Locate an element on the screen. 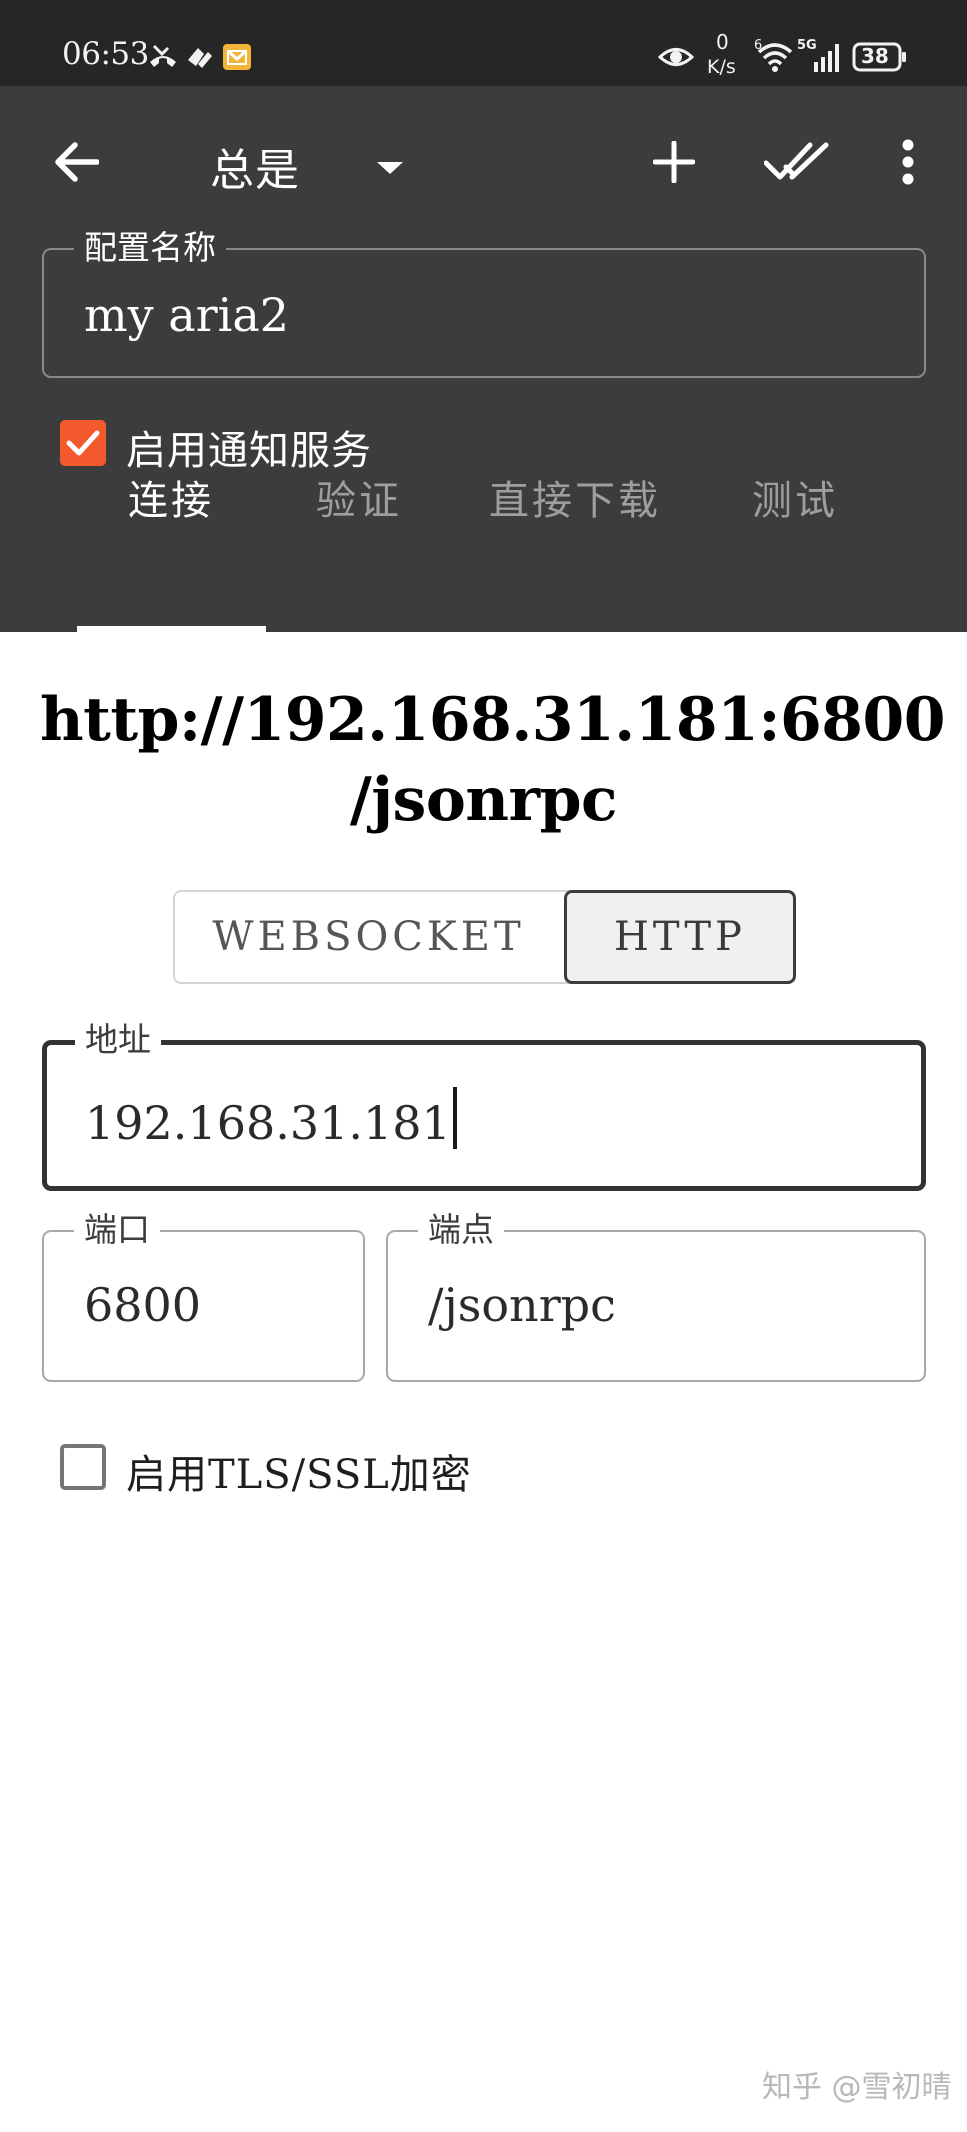  net-speed-value: 0 is located at coordinates (722, 42).